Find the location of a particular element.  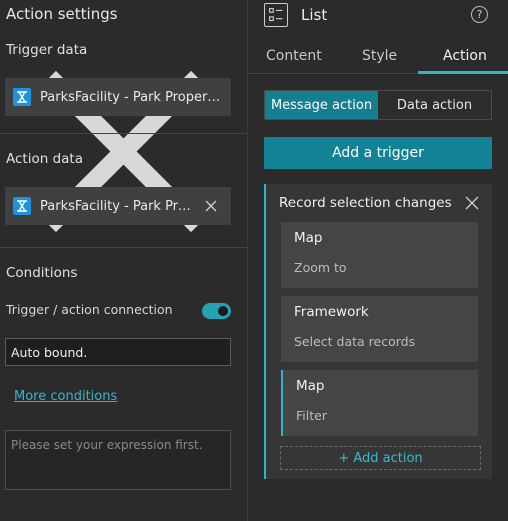

trigger-data-source-label: ParksFacility - Park Properties is located at coordinates (131, 97).